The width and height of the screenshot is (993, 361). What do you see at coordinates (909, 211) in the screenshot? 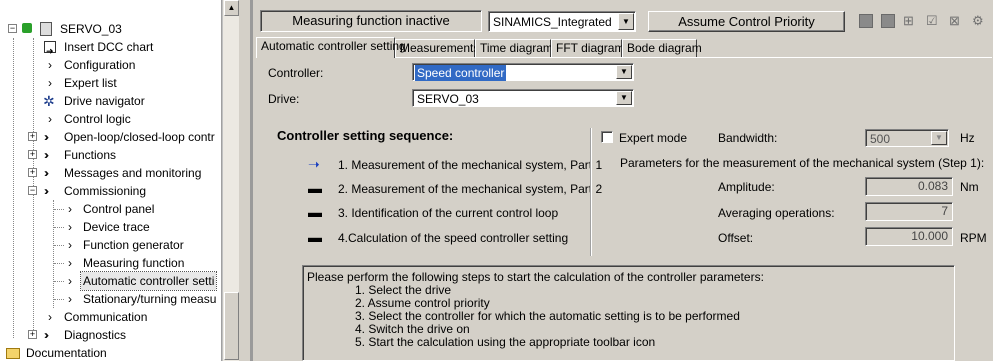
I see `averaging-field: 7` at bounding box center [909, 211].